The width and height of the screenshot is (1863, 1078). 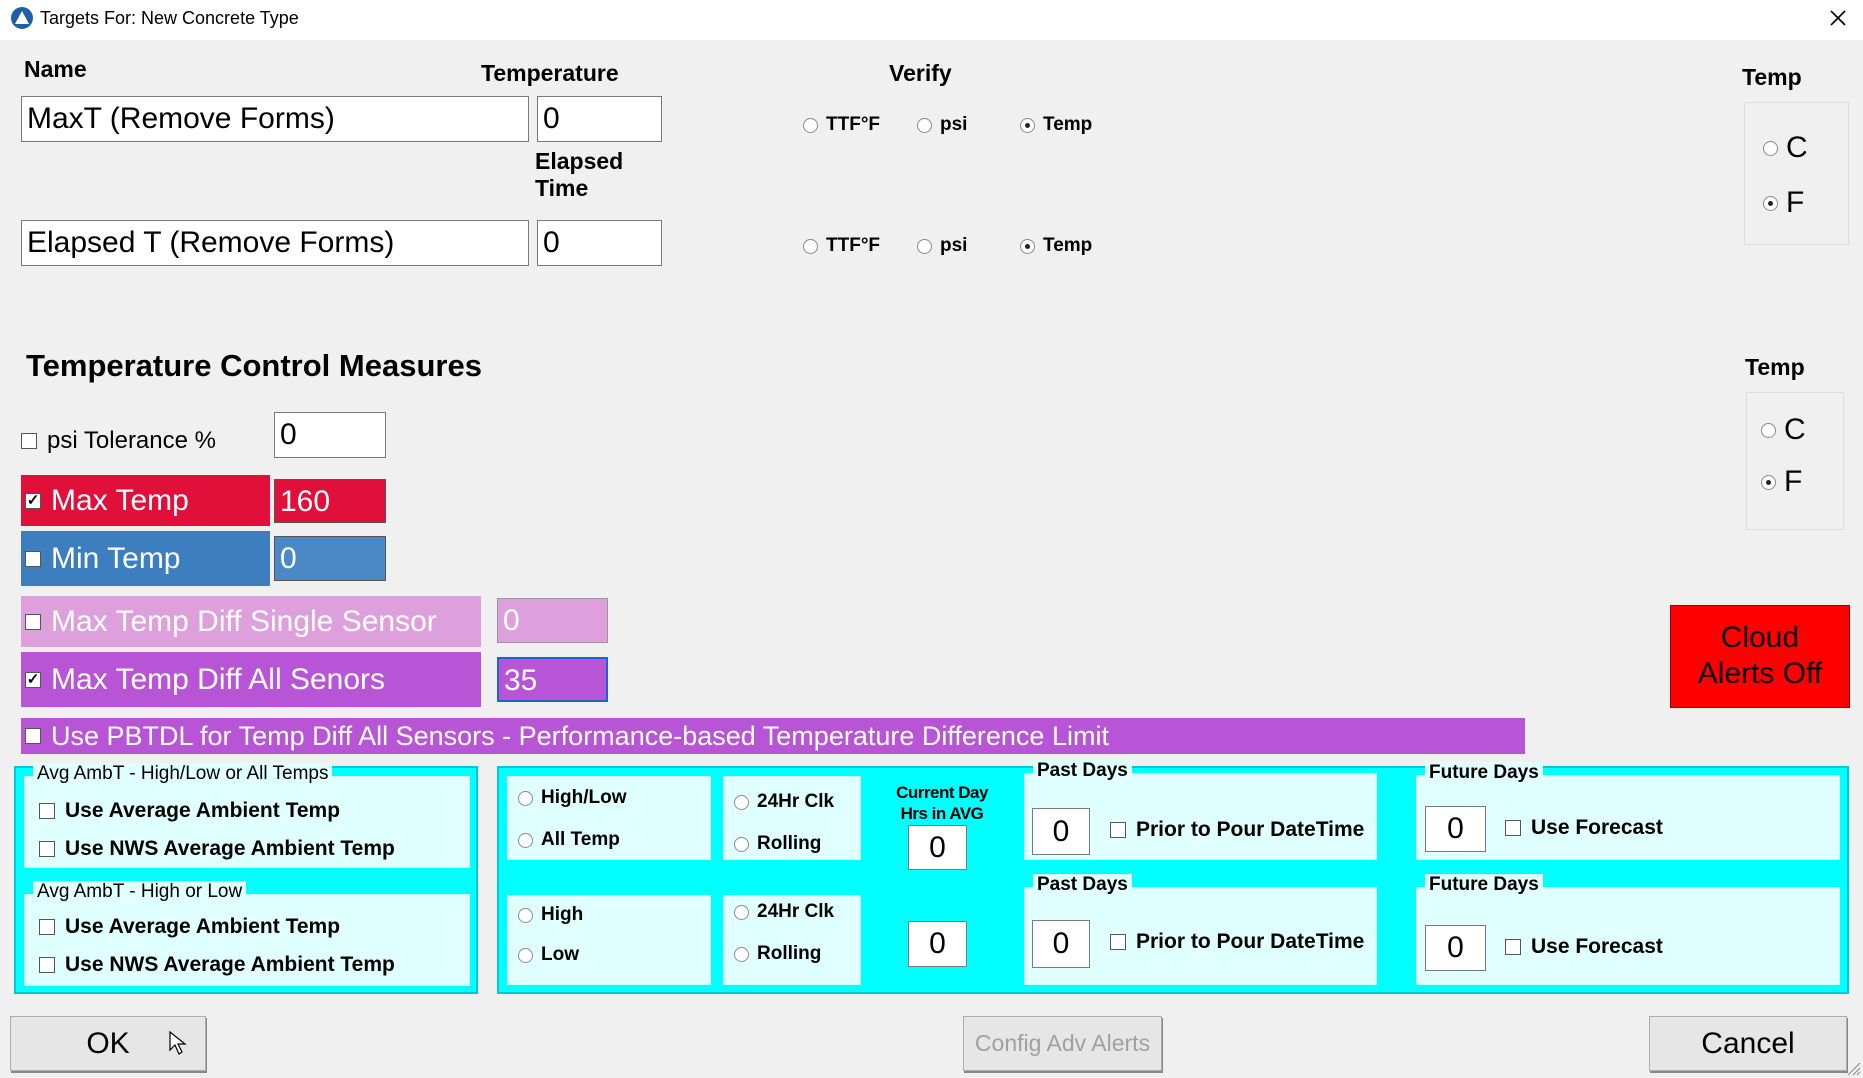 What do you see at coordinates (1781, 482) in the screenshot?
I see `temp2-f-radio: F` at bounding box center [1781, 482].